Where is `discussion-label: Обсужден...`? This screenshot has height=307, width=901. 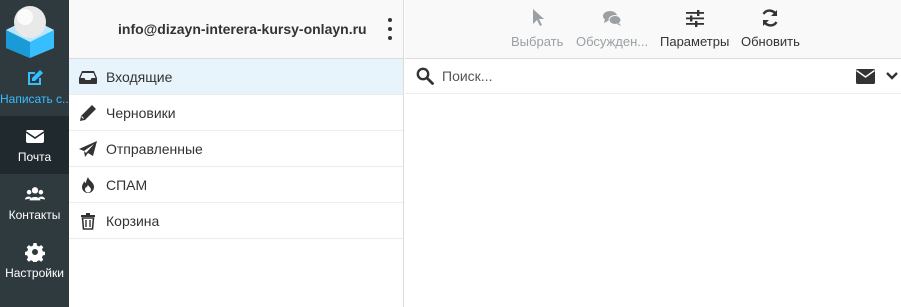
discussion-label: Обсужден... is located at coordinates (612, 41).